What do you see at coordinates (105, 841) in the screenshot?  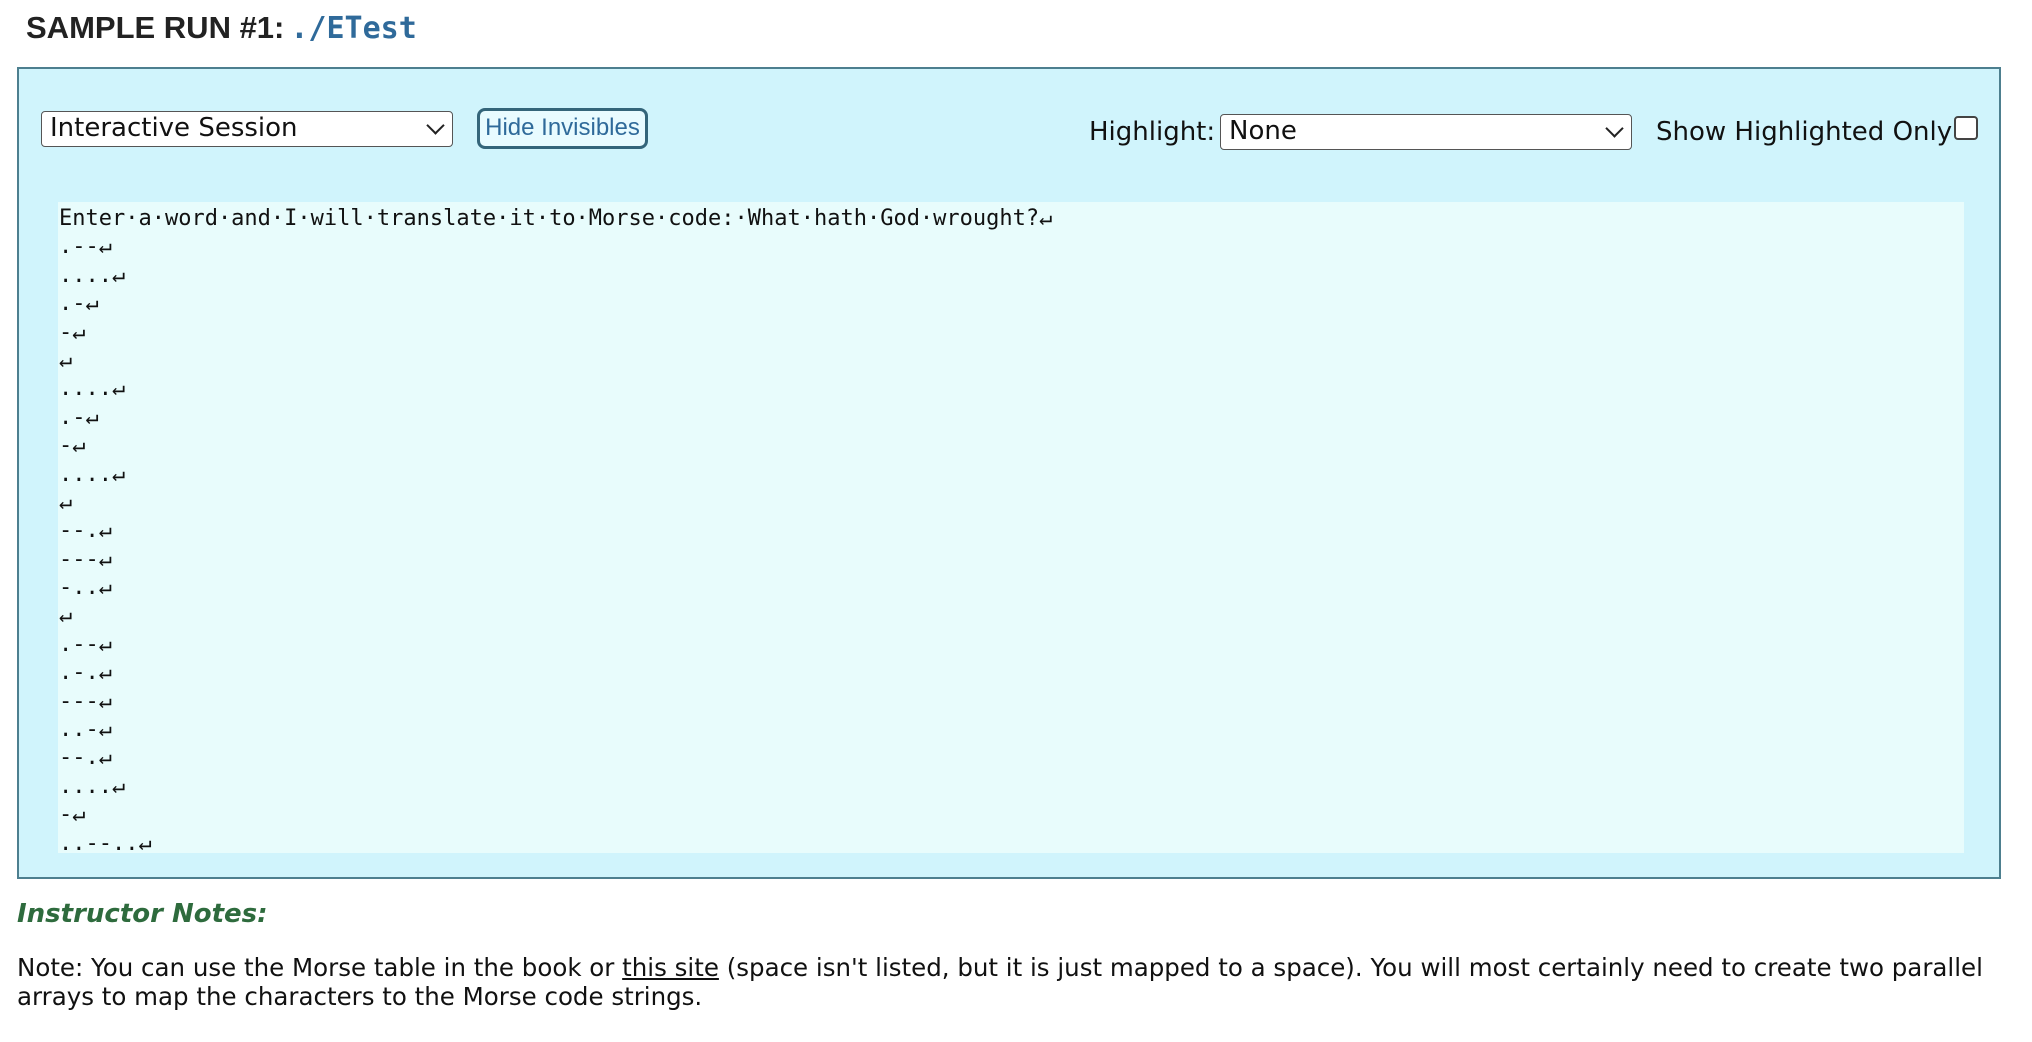 I see `output-line: ..--..↵` at bounding box center [105, 841].